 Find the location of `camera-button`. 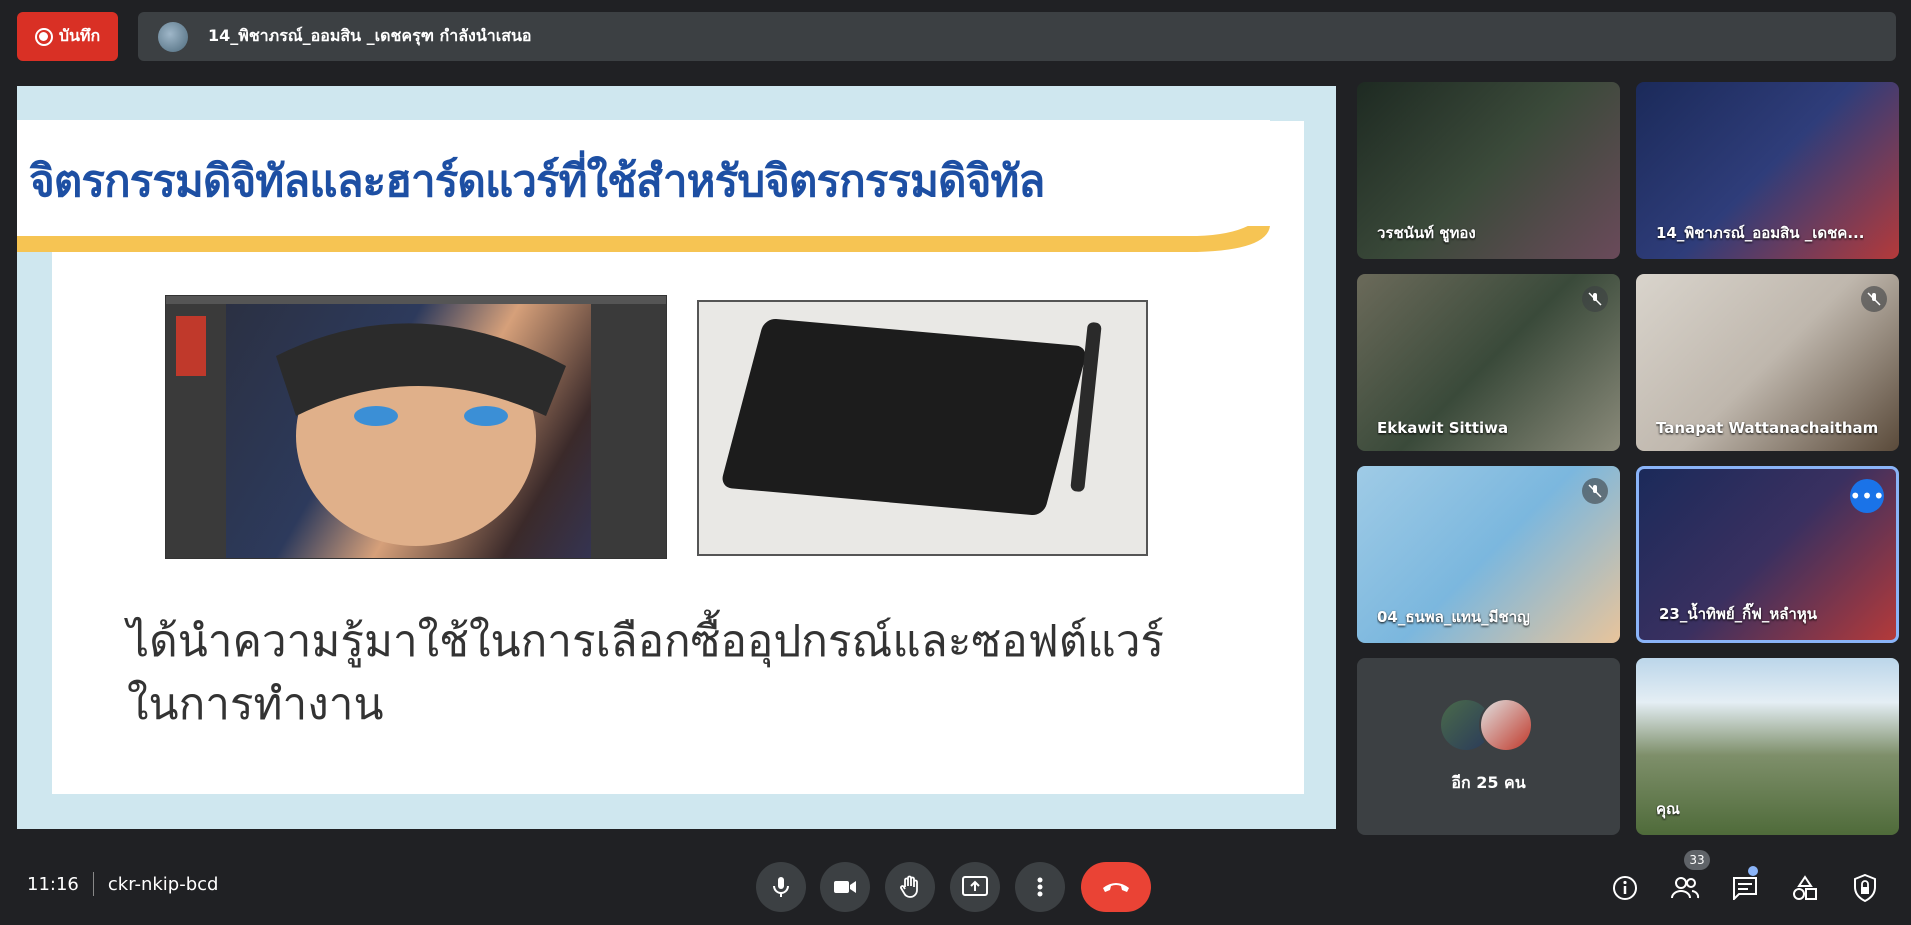

camera-button is located at coordinates (845, 887).